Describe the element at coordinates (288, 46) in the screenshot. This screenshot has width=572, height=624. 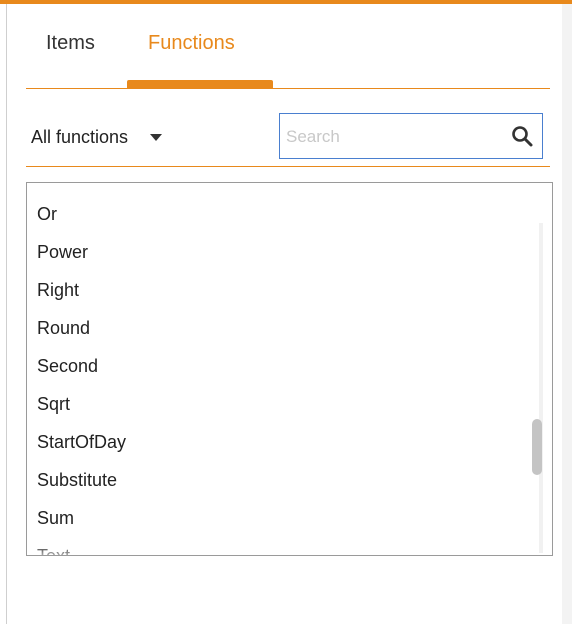
I see `tab-bar: Items Functions` at that location.